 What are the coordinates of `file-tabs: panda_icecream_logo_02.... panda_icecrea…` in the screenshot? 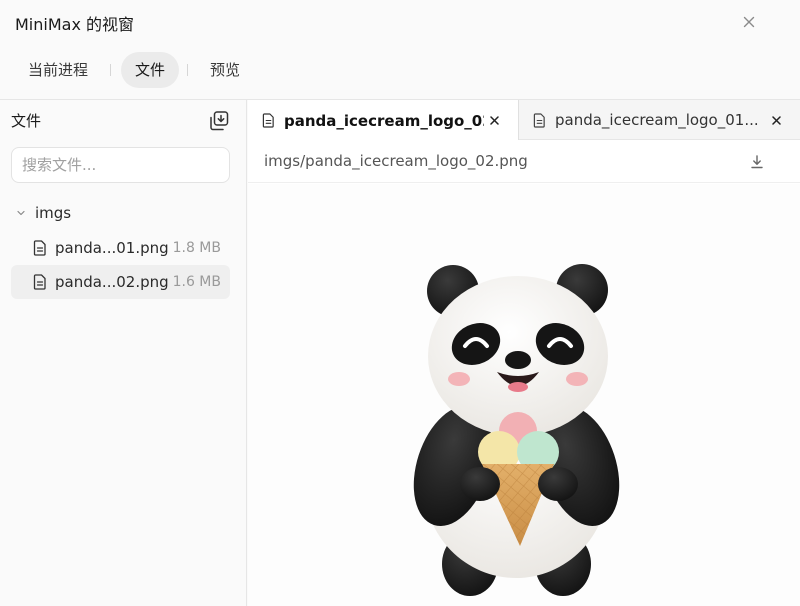 It's located at (524, 120).